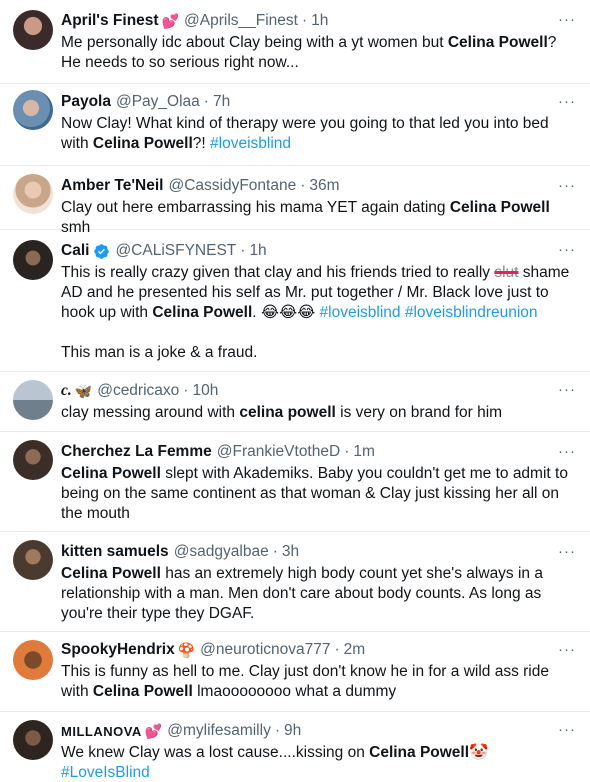 This screenshot has width=590, height=782. What do you see at coordinates (153, 730) in the screenshot?
I see `name-emoji: 💕` at bounding box center [153, 730].